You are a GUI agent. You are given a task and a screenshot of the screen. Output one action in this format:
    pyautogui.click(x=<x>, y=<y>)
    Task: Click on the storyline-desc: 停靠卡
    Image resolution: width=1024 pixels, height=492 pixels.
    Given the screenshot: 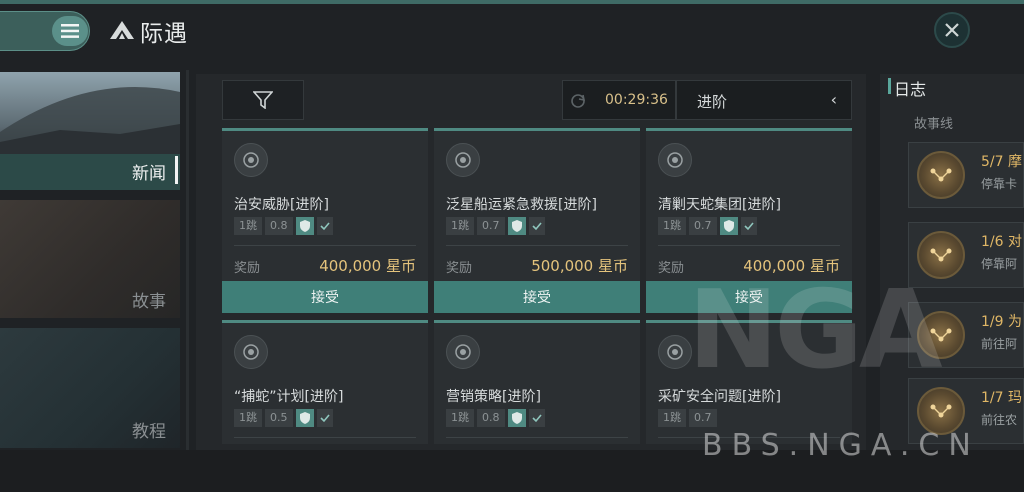 What is the action you would take?
    pyautogui.click(x=999, y=184)
    